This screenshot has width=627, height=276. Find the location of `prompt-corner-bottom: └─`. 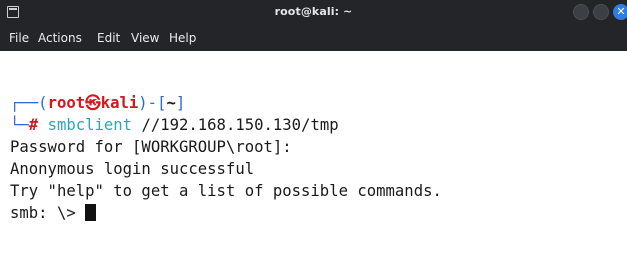

prompt-corner-bottom: └─ is located at coordinates (19, 125).